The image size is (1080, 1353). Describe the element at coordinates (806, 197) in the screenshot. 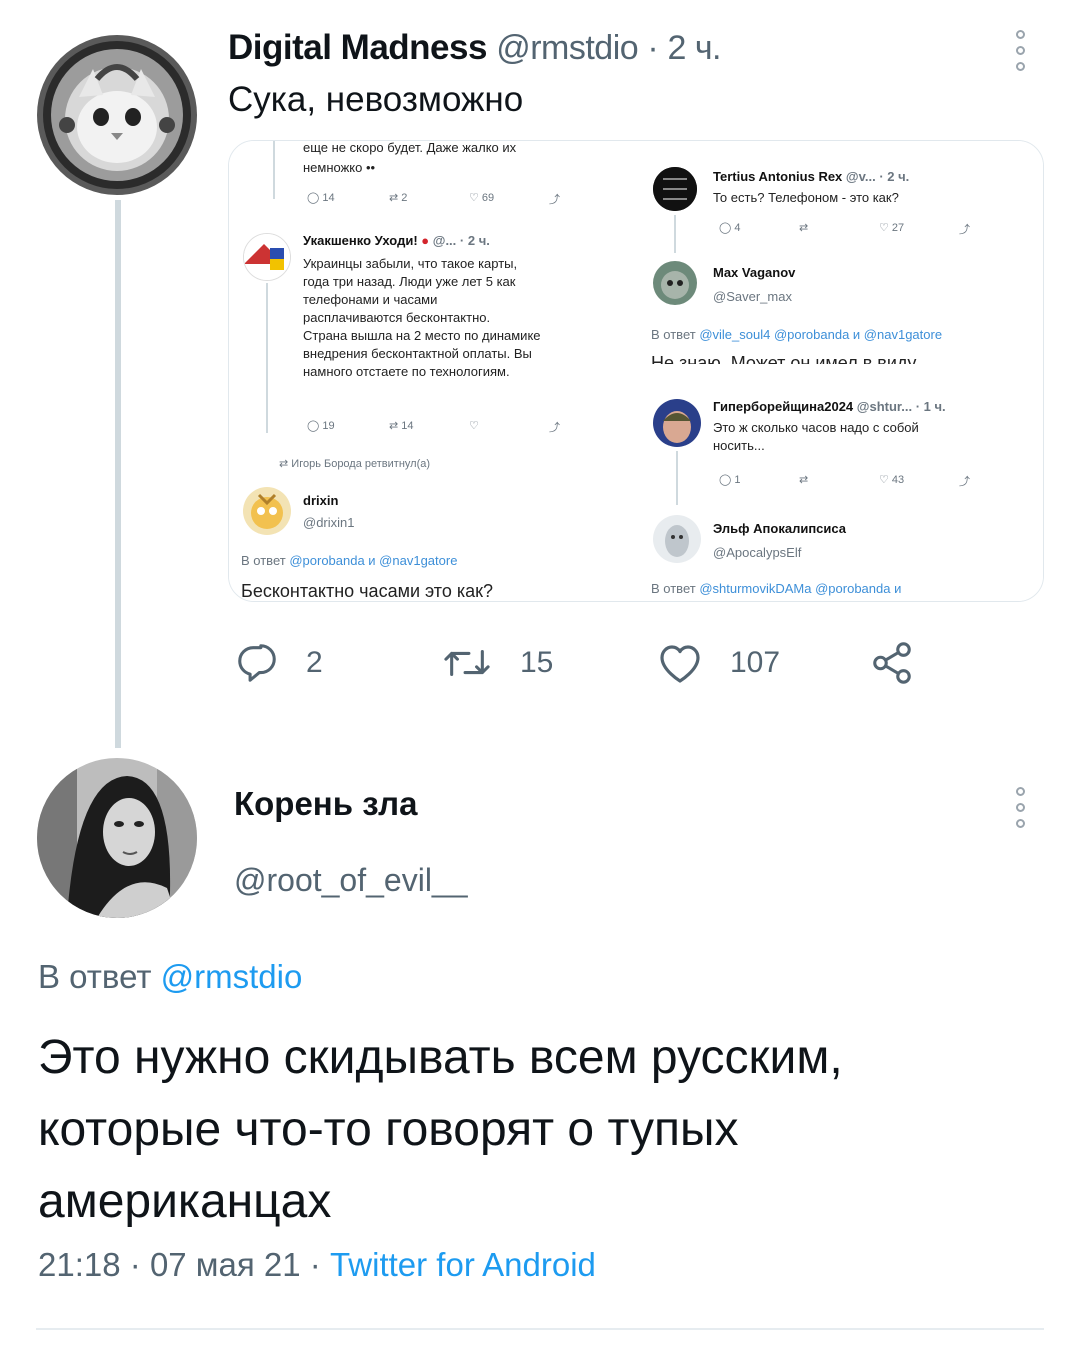

I see `mini-tweet-text: То есть? Телефоном - это как?` at that location.